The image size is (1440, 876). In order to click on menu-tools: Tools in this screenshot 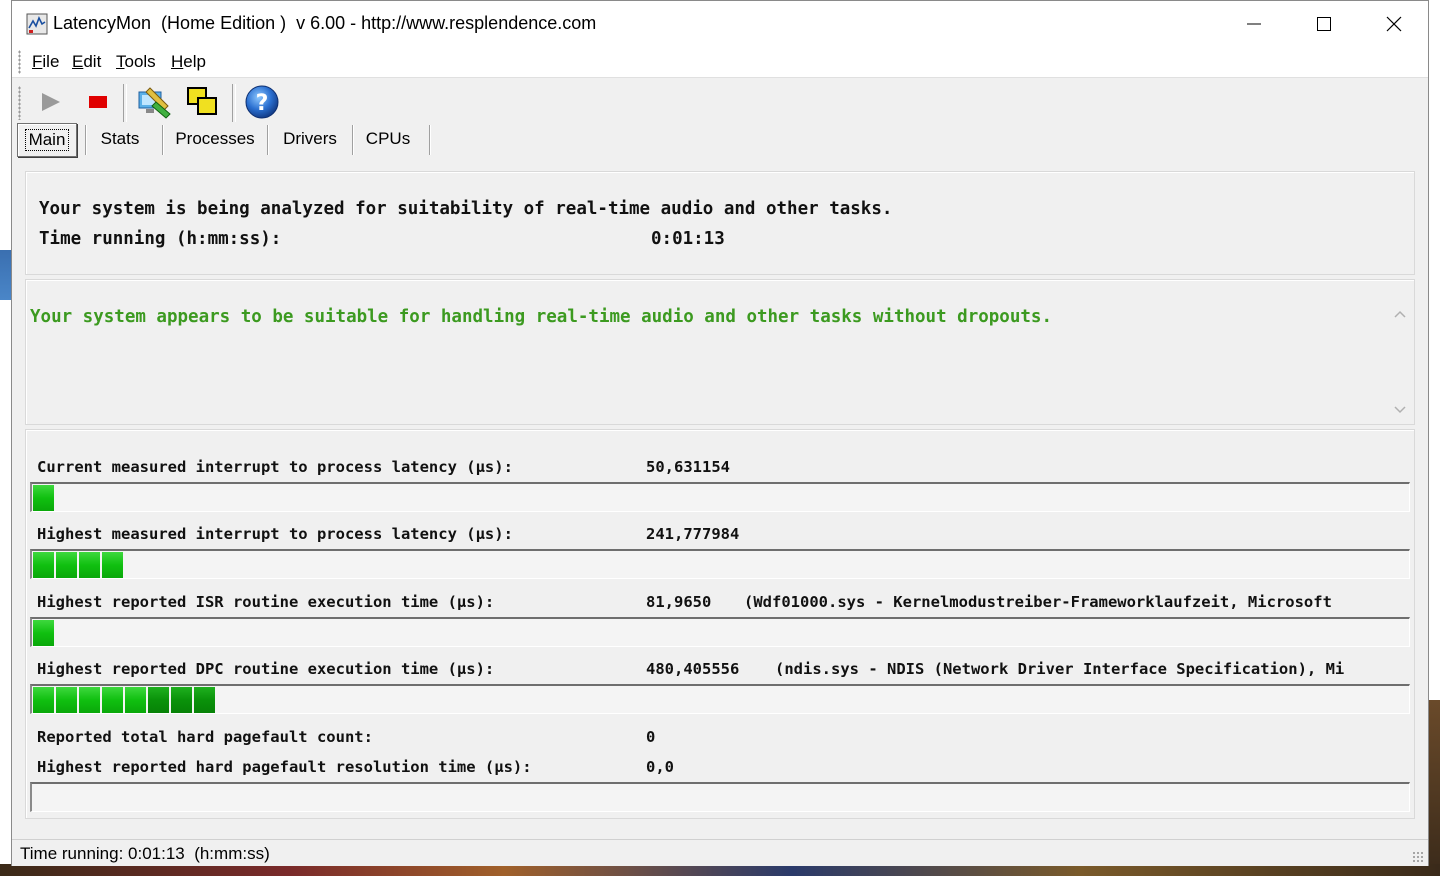, I will do `click(136, 62)`.